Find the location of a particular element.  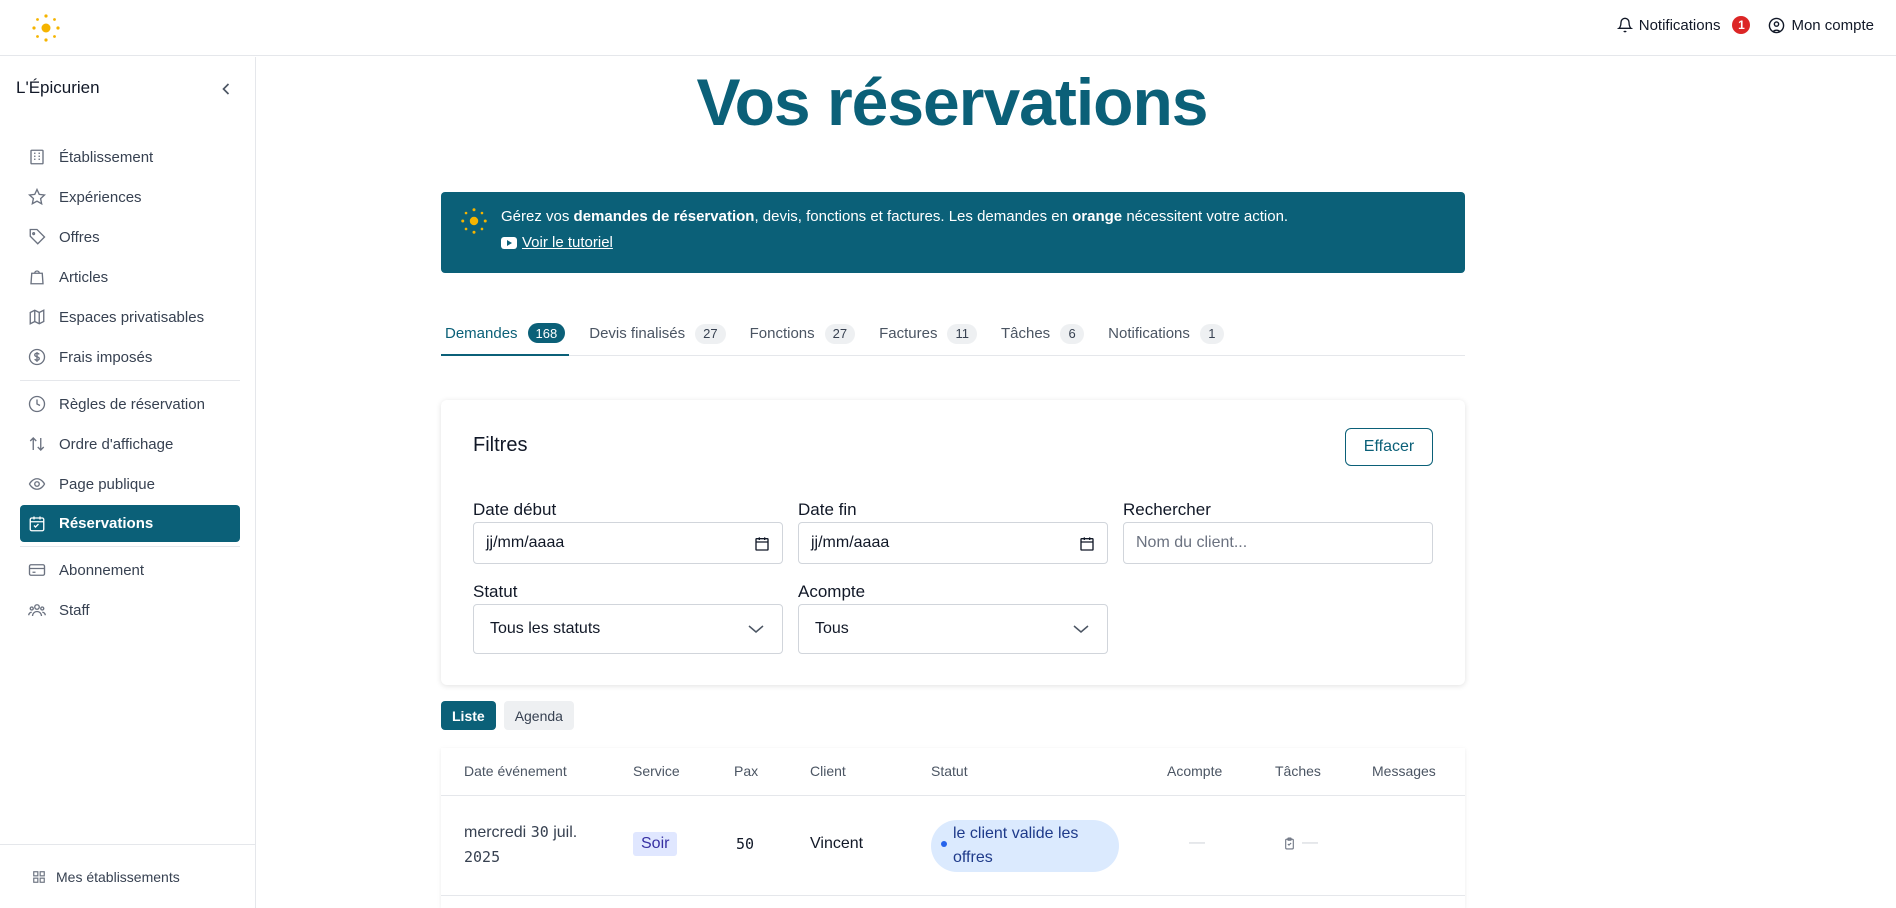

sidebar-item-staff: Staff is located at coordinates (130, 610).